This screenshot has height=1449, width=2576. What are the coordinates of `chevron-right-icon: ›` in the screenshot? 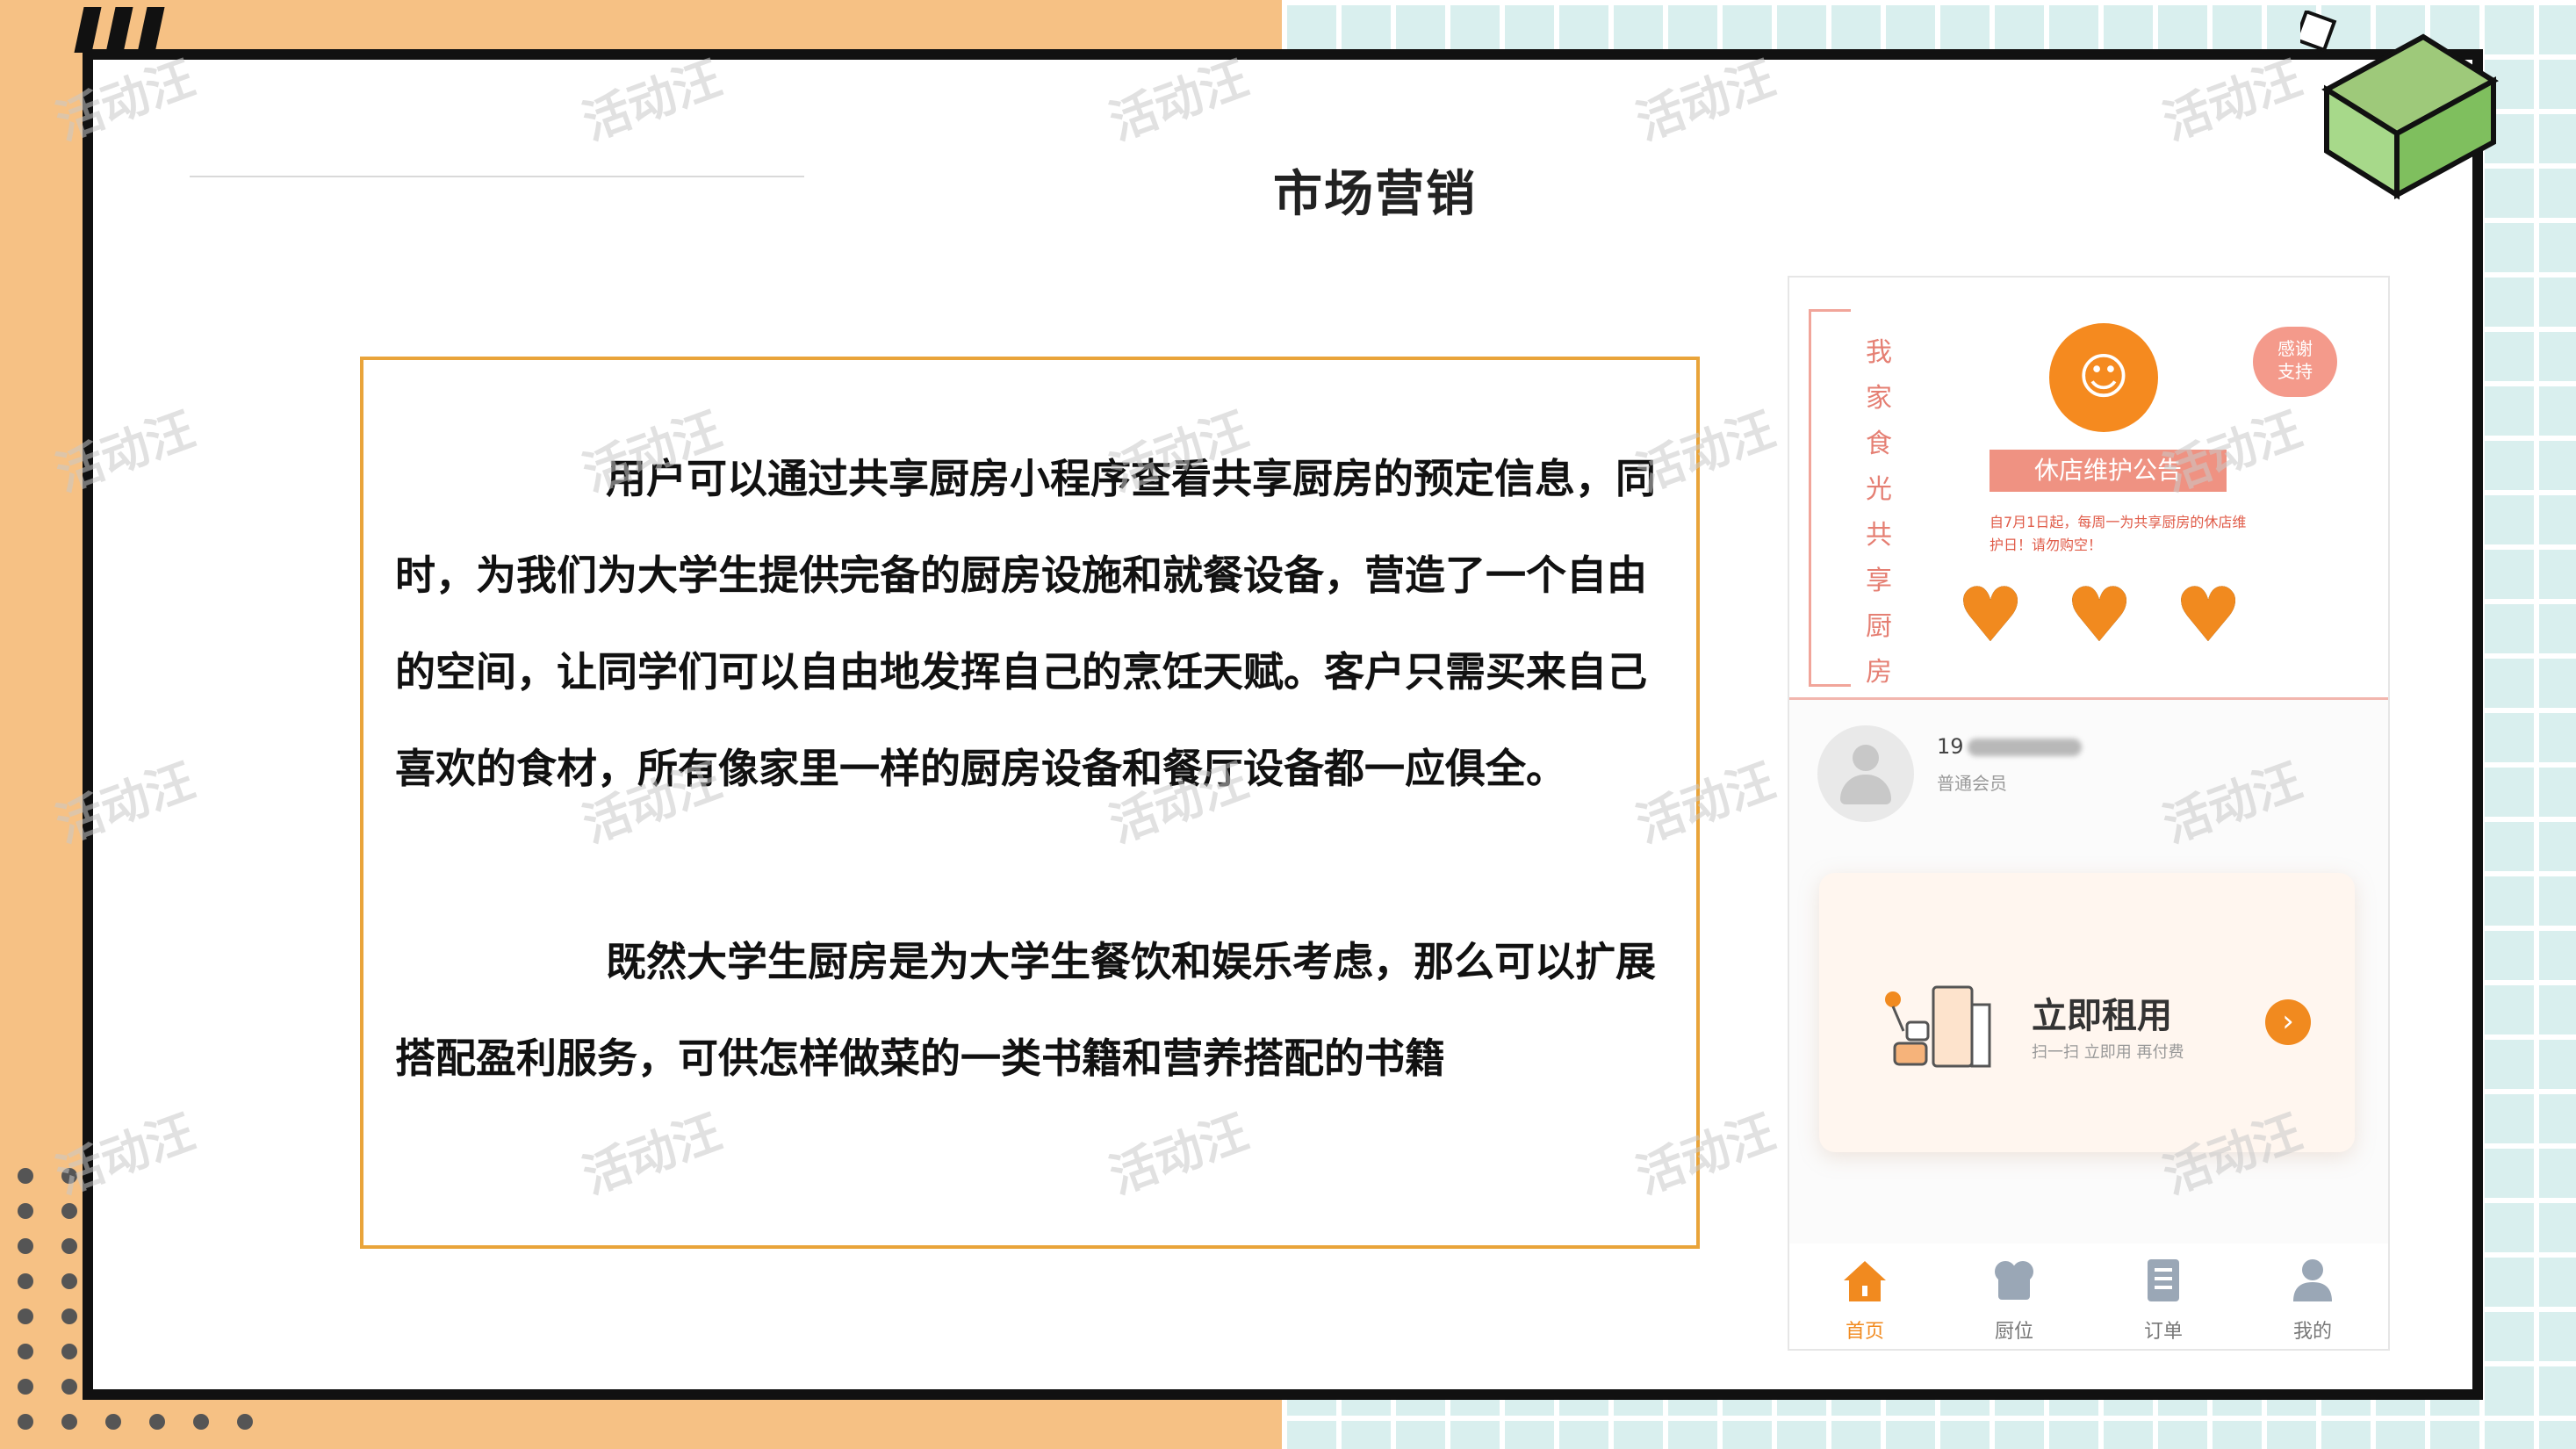 It's located at (2288, 1022).